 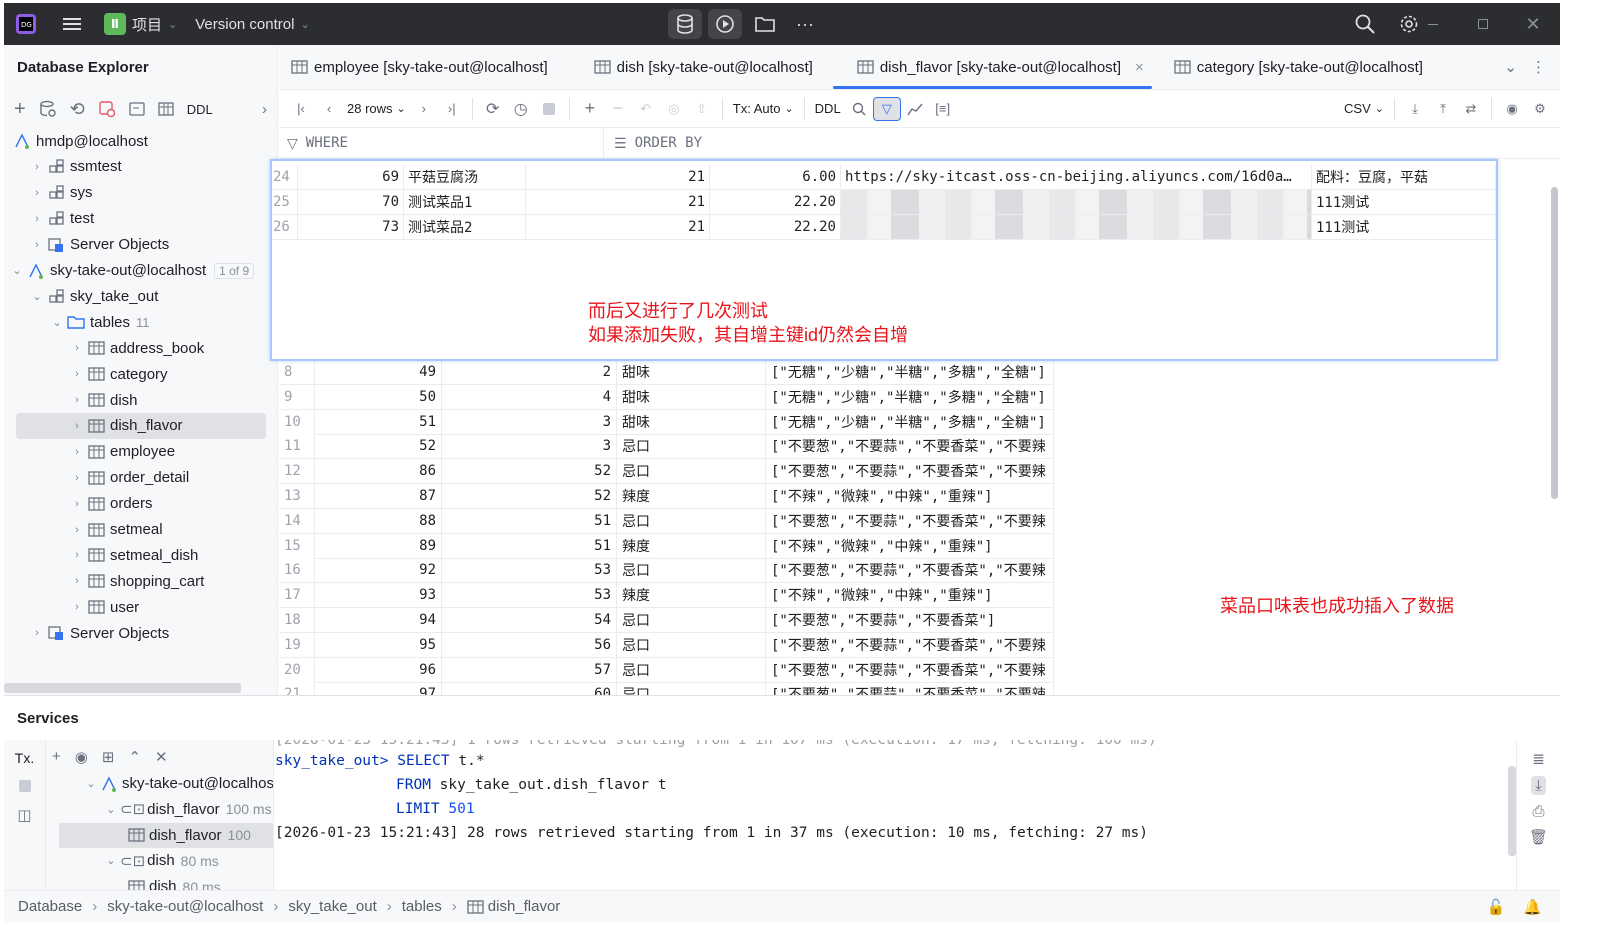 I want to click on cell-id: 50, so click(x=378, y=397).